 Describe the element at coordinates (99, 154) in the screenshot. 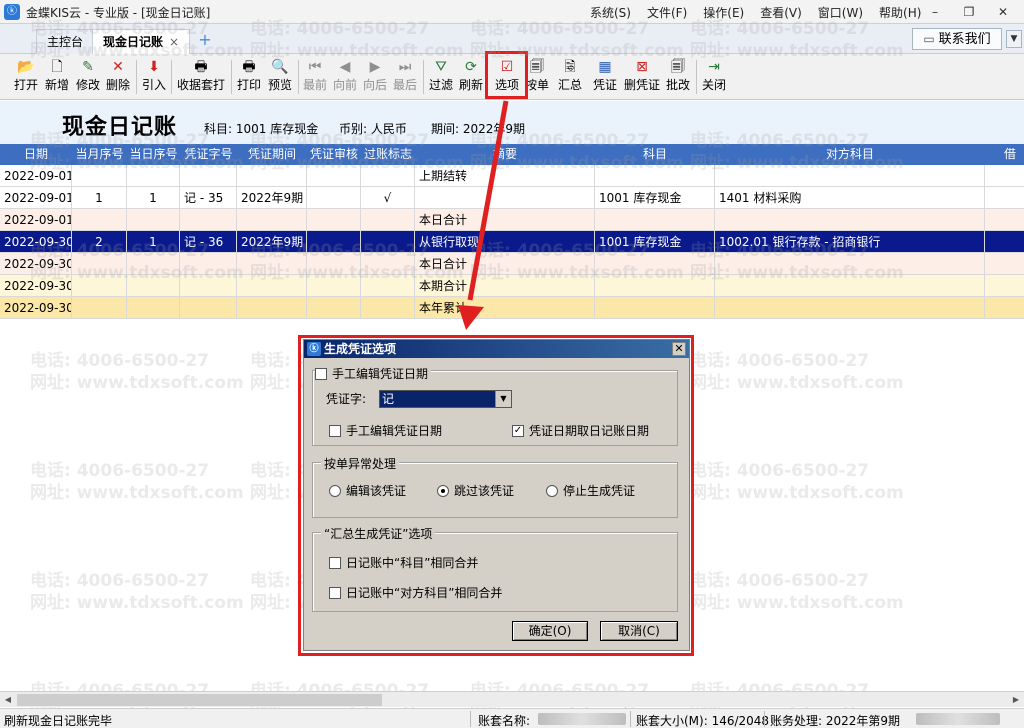

I see `column-header: 当月序号` at that location.